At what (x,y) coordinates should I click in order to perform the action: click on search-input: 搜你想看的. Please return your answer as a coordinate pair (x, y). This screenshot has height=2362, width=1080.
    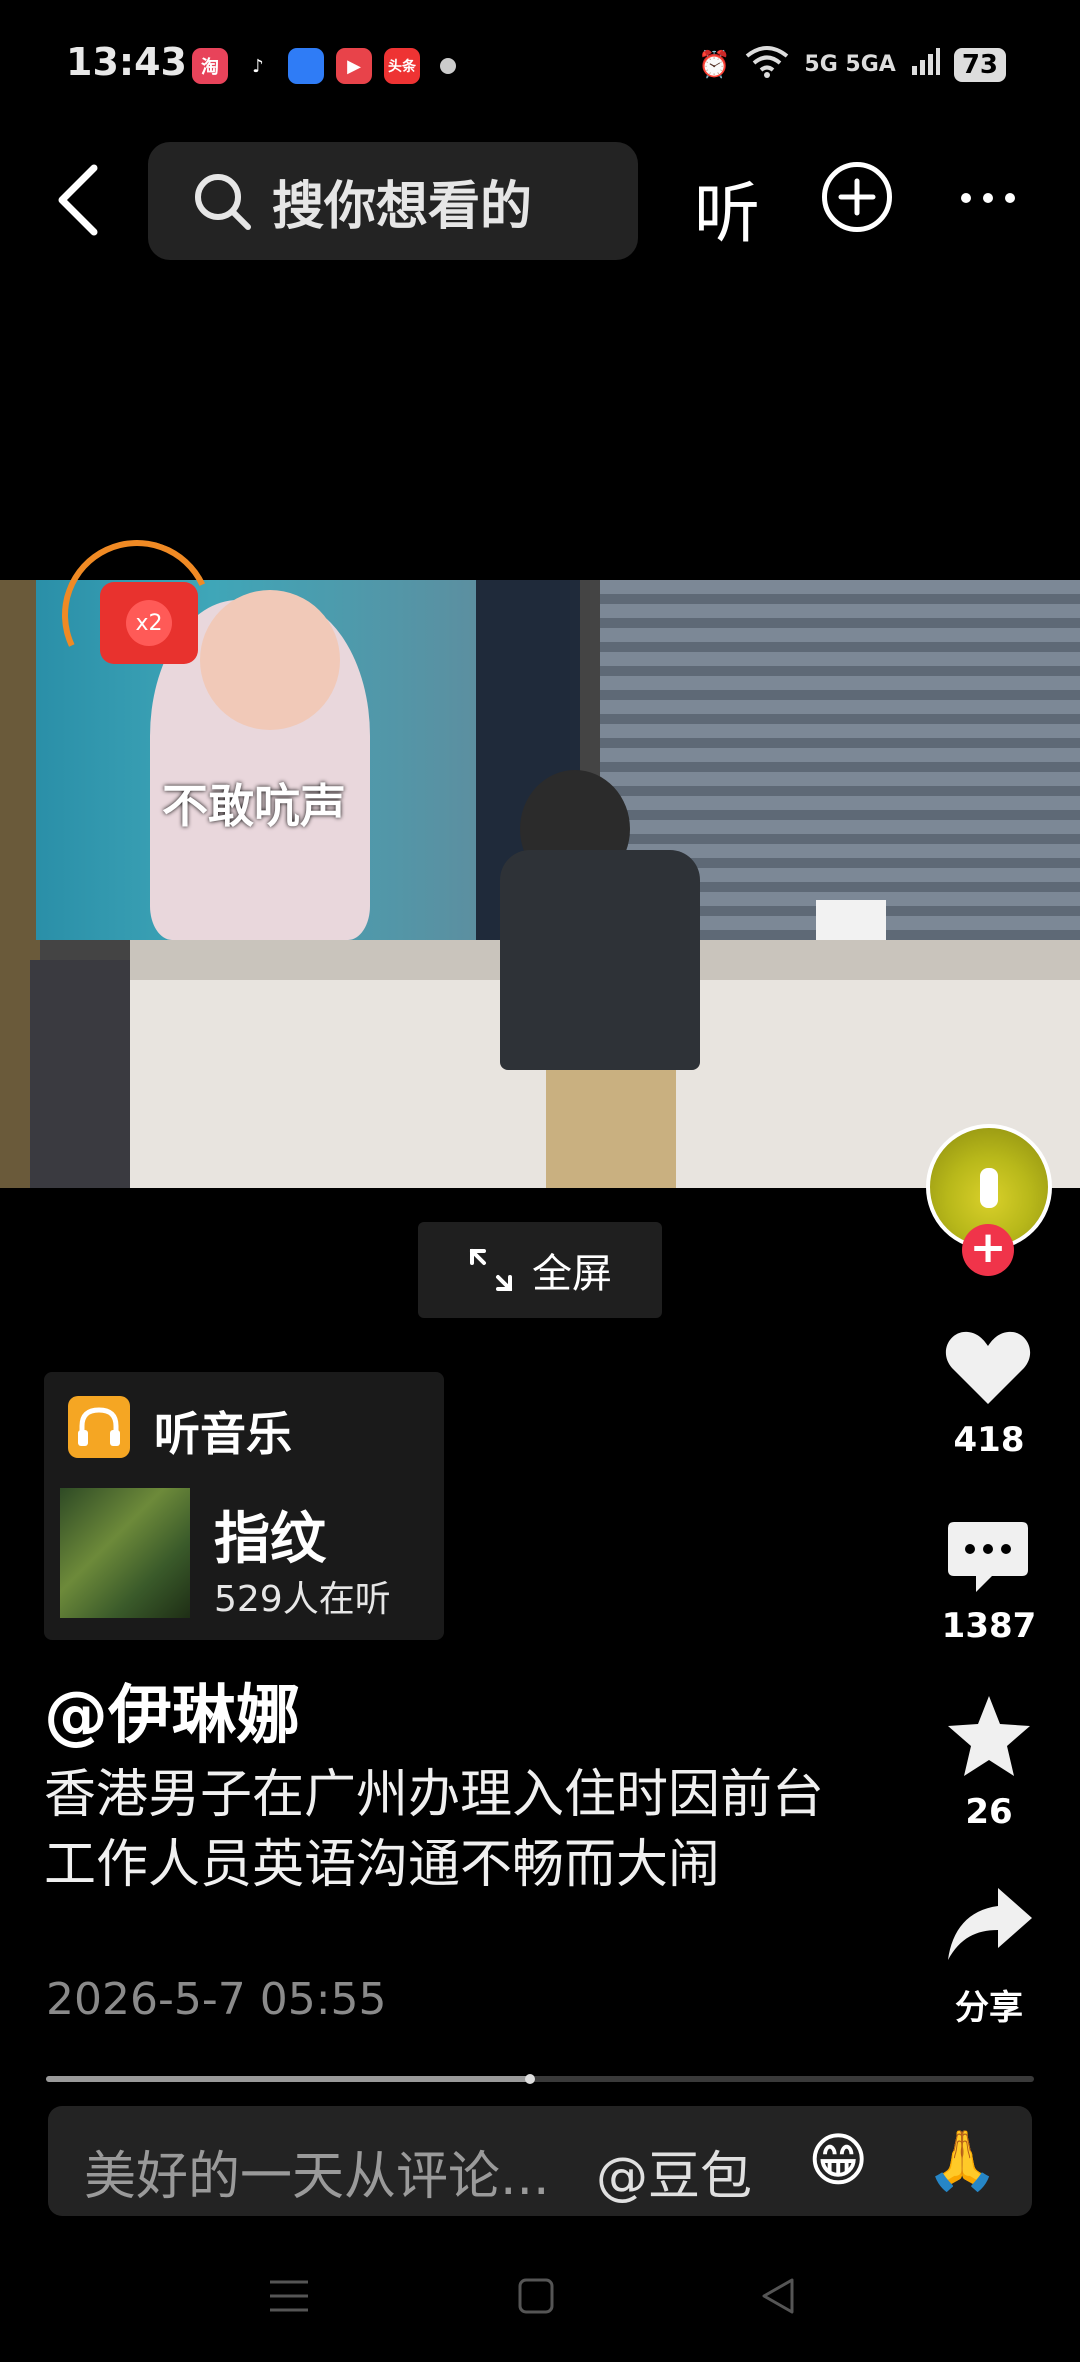
    Looking at the image, I should click on (393, 201).